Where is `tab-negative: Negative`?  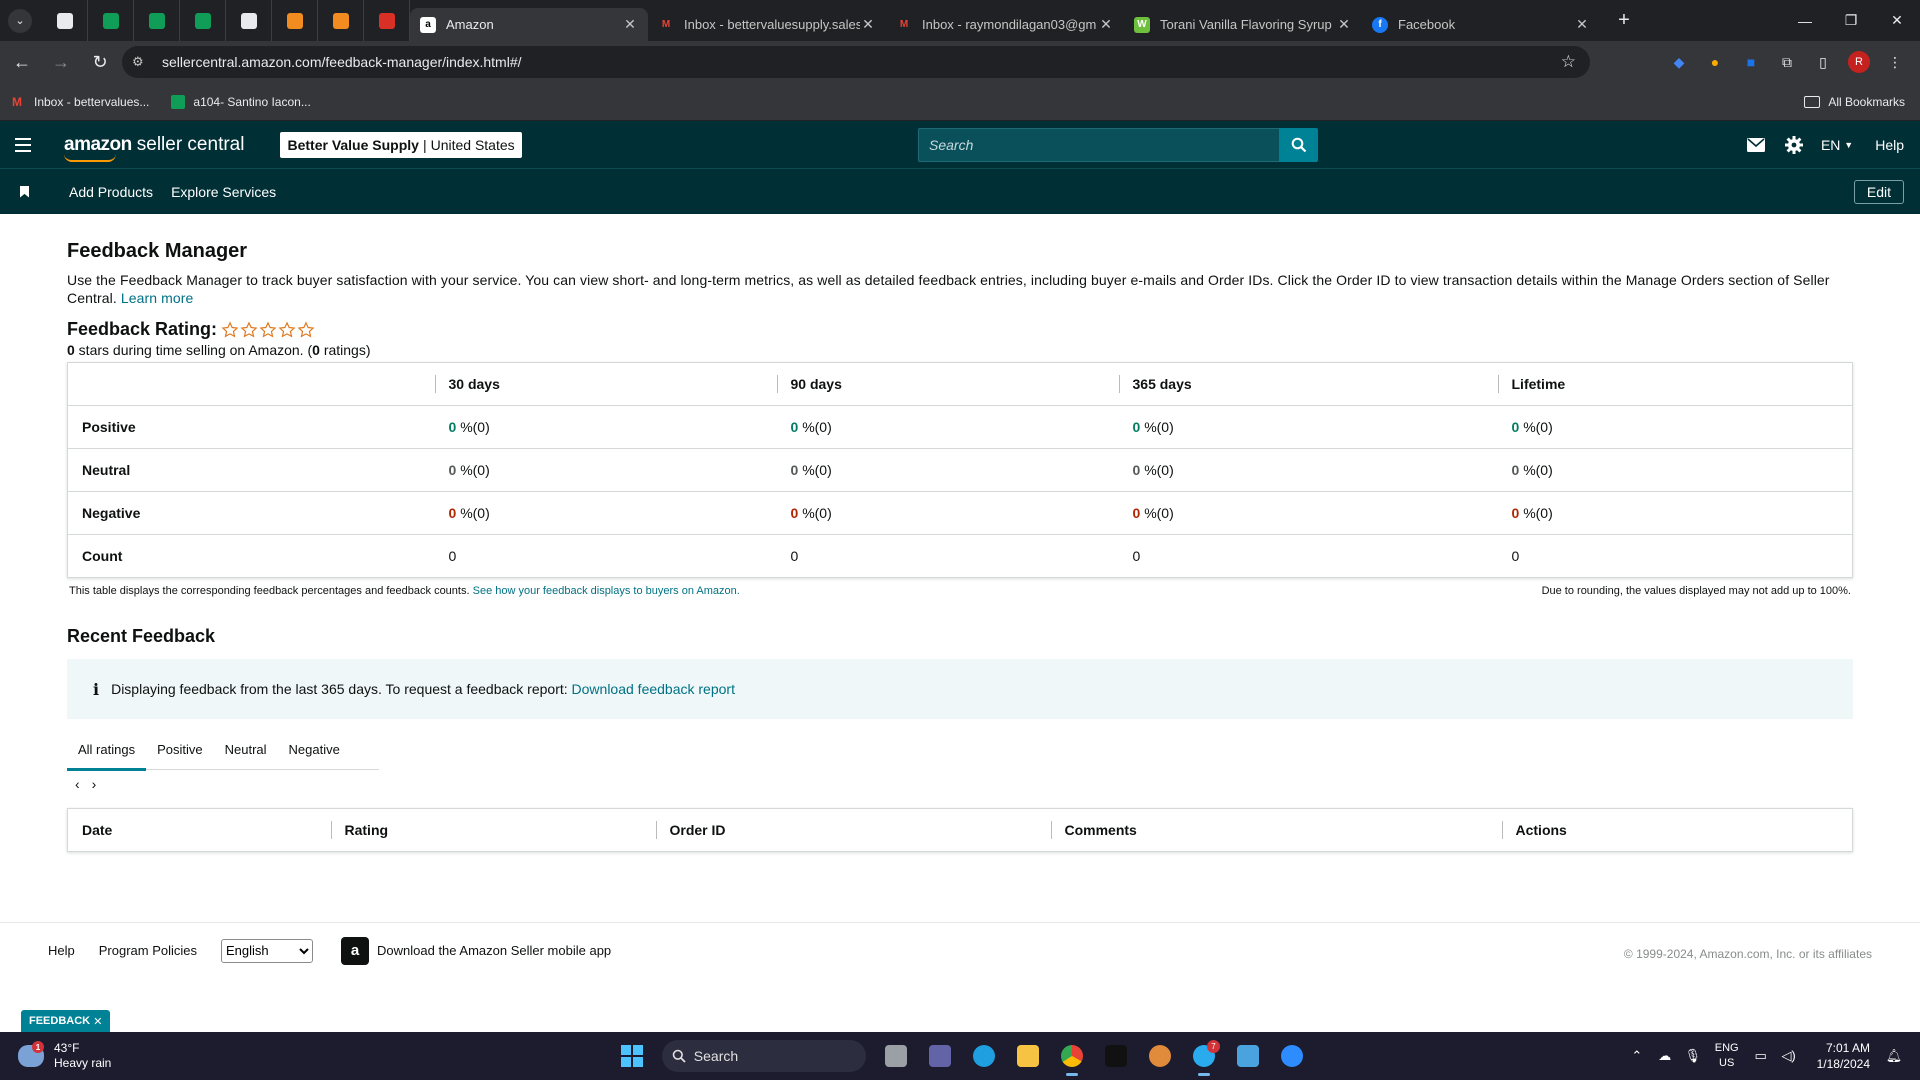 tab-negative: Negative is located at coordinates (314, 752).